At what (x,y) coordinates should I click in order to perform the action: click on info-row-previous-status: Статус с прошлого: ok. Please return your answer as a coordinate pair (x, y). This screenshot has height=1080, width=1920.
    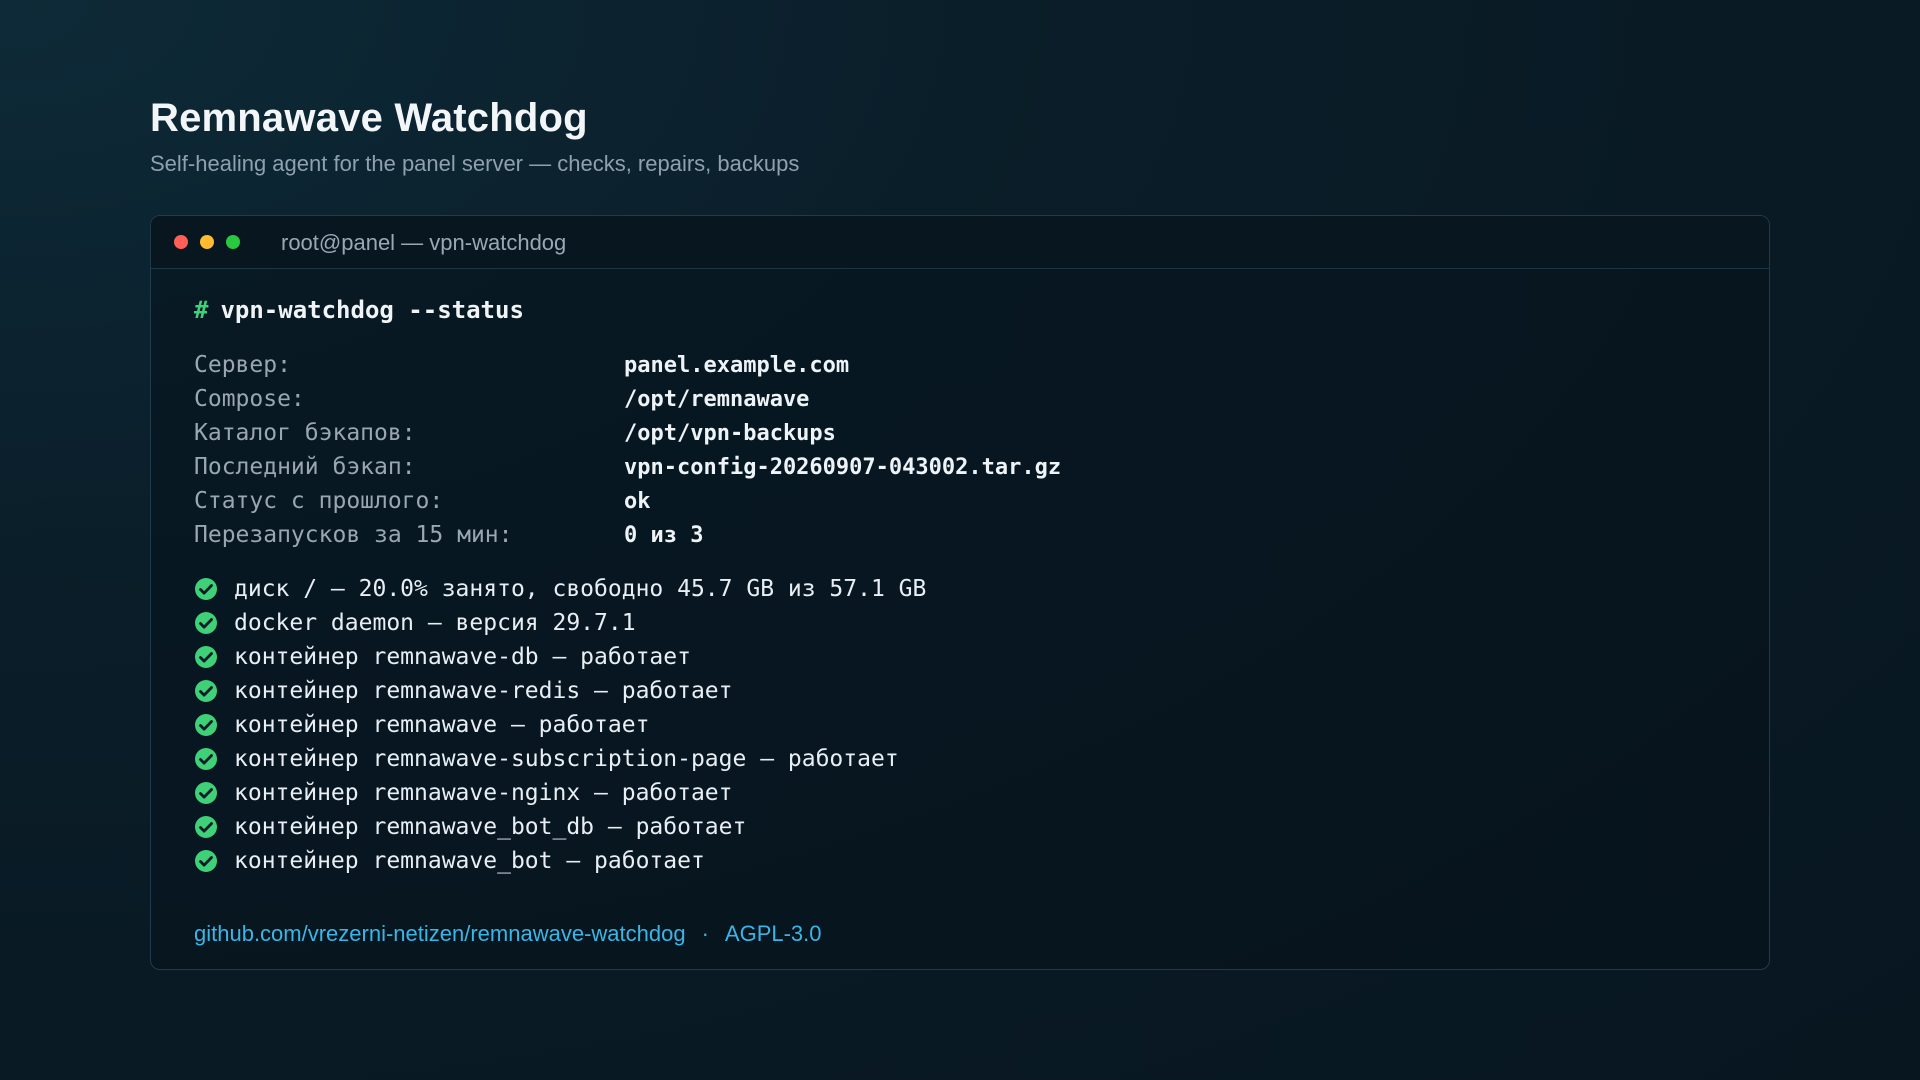
    Looking at the image, I should click on (961, 501).